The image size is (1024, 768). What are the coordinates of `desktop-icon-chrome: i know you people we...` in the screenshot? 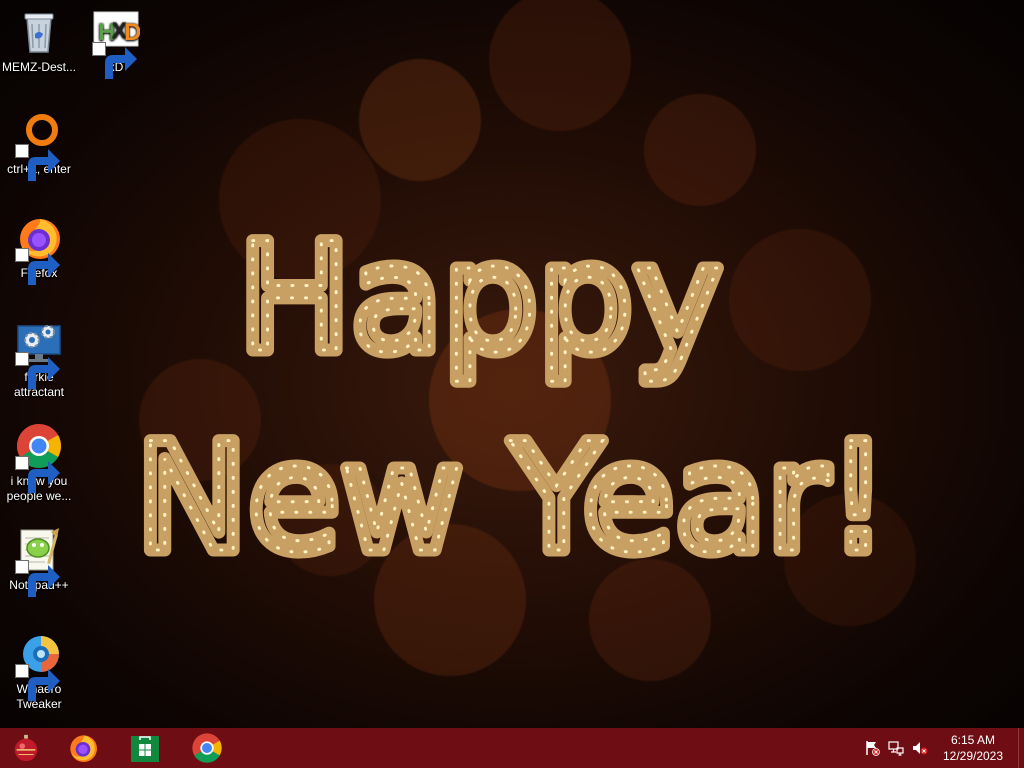 It's located at (39, 463).